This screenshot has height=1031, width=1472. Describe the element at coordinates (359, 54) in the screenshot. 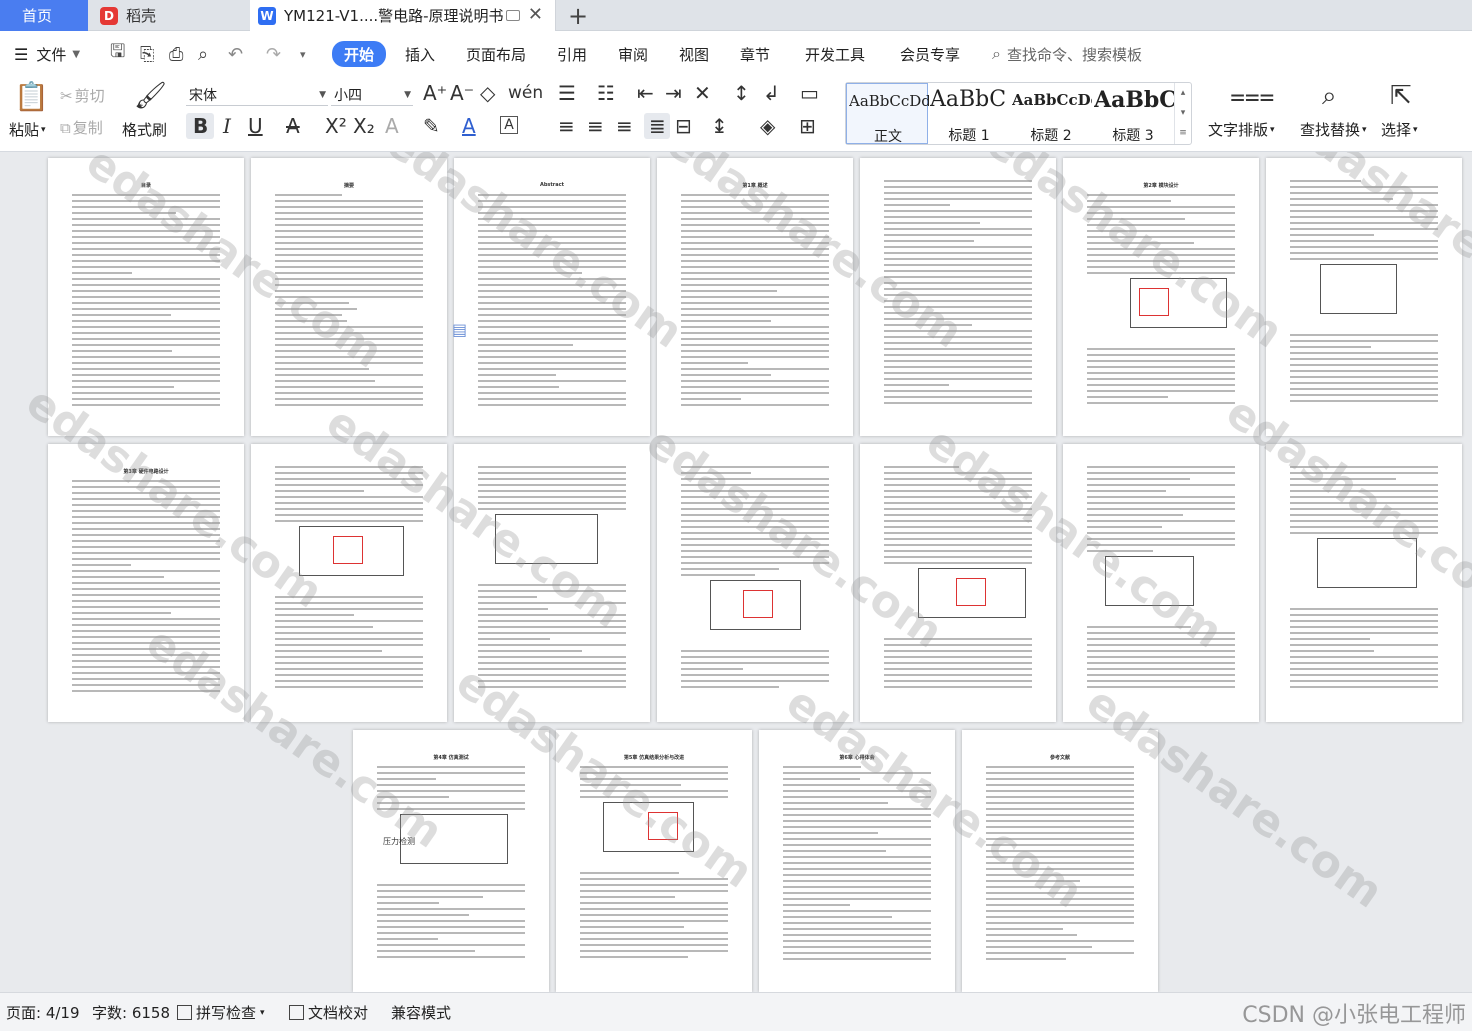

I see `menu-start: 开始` at that location.